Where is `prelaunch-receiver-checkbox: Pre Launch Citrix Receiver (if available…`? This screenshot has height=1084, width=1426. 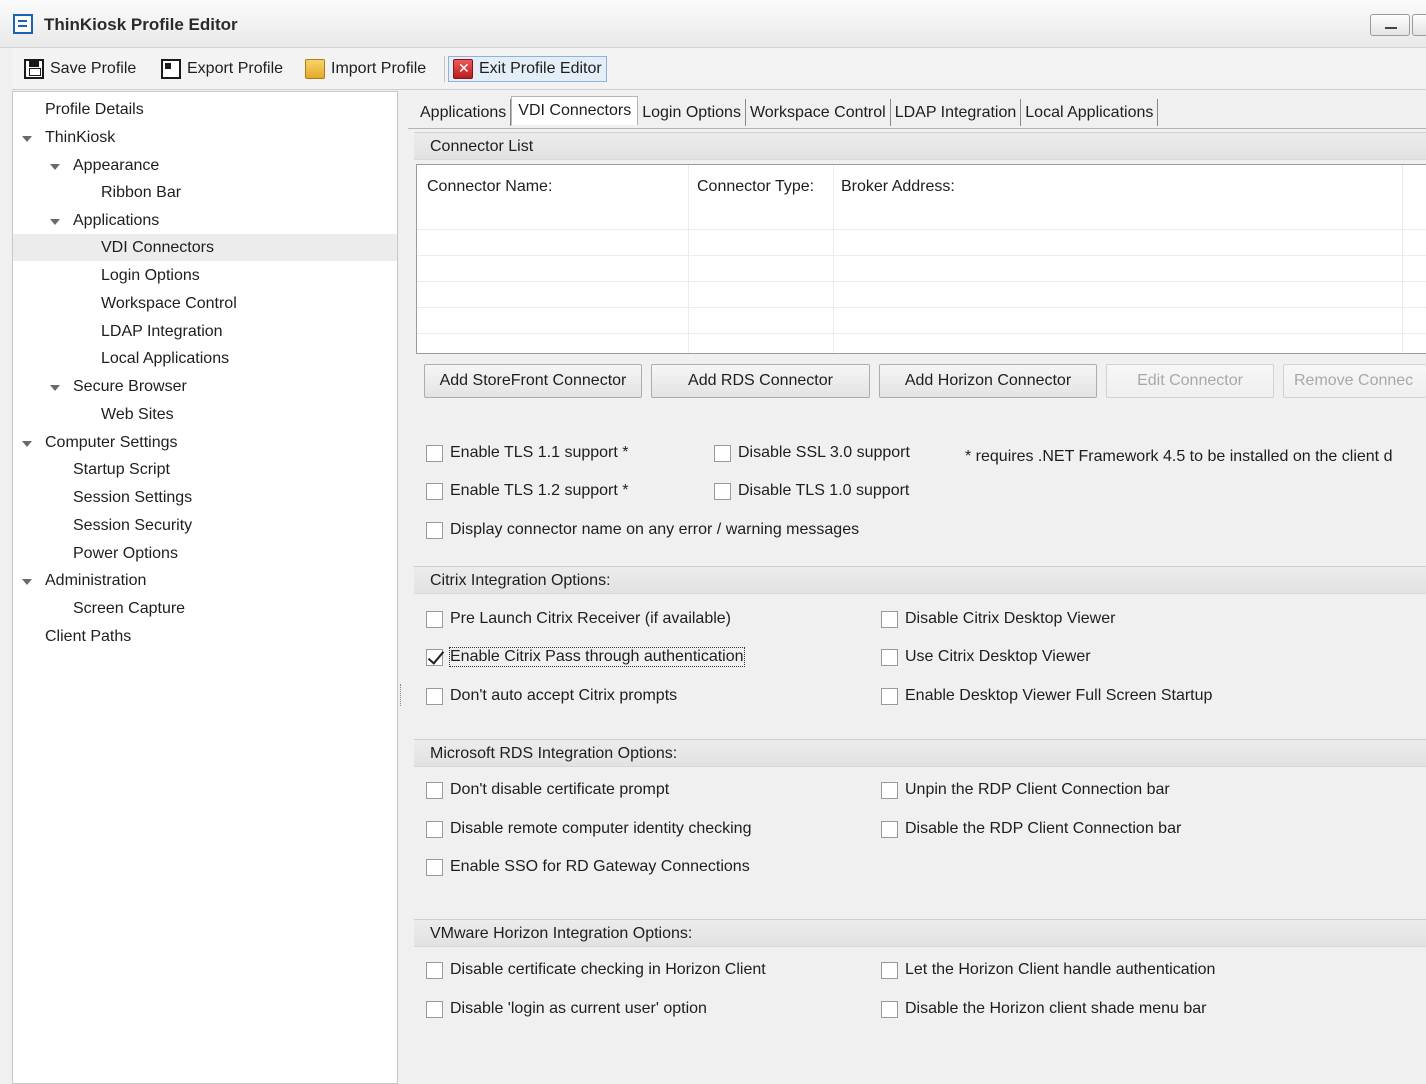 prelaunch-receiver-checkbox: Pre Launch Citrix Receiver (if available… is located at coordinates (578, 619).